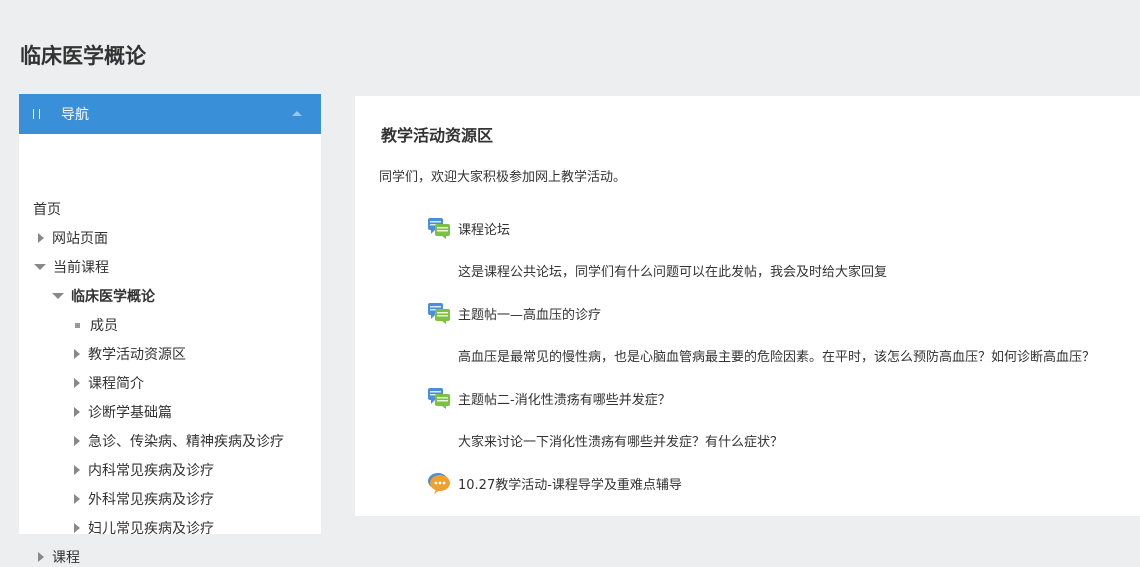  I want to click on nav-item-emergency-infectious-psychiatric: 急诊、传染病、精神疾病及诊疗, so click(179, 441).